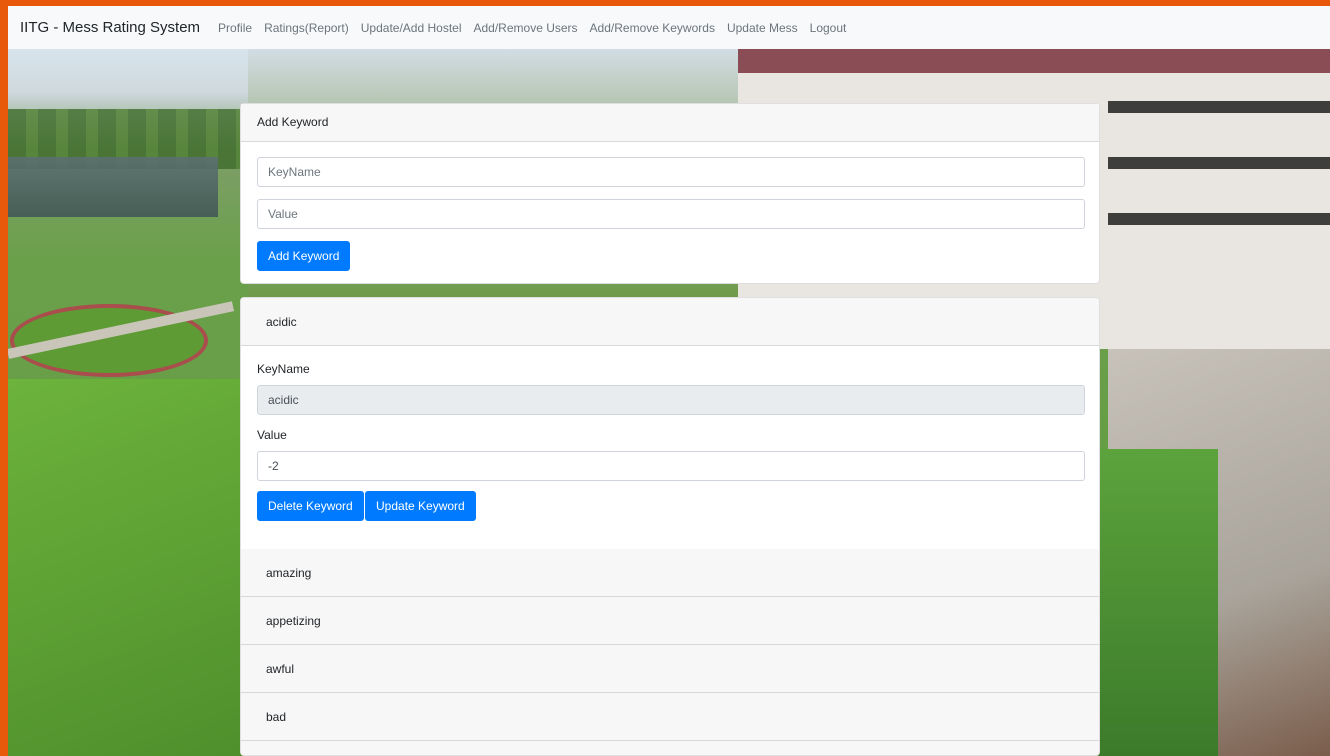 The height and width of the screenshot is (756, 1330). Describe the element at coordinates (762, 28) in the screenshot. I see `nav-link-update-mess: Update Mess` at that location.